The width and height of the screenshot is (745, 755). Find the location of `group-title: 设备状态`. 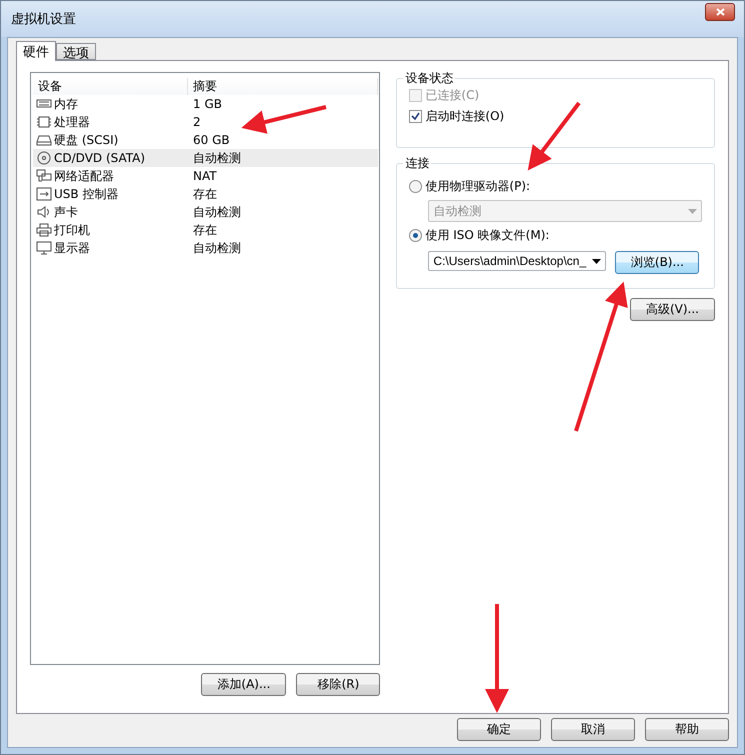

group-title: 设备状态 is located at coordinates (429, 78).